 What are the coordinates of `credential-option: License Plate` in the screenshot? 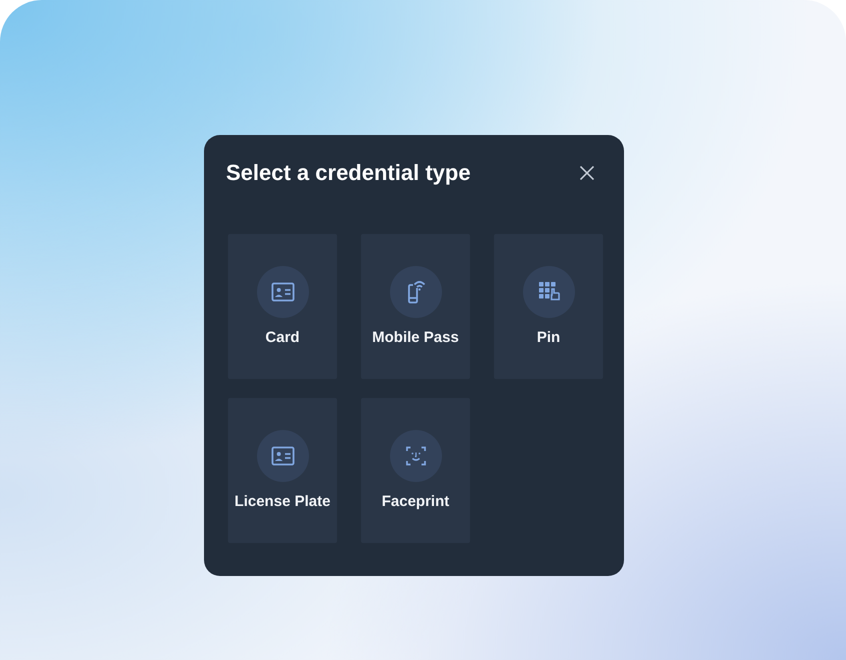 It's located at (282, 470).